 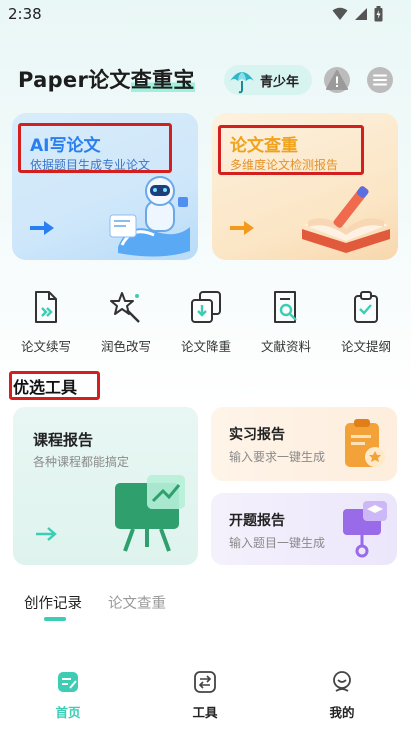 What do you see at coordinates (205, 80) in the screenshot?
I see `app-header: Paper论文查重宝 青少年` at bounding box center [205, 80].